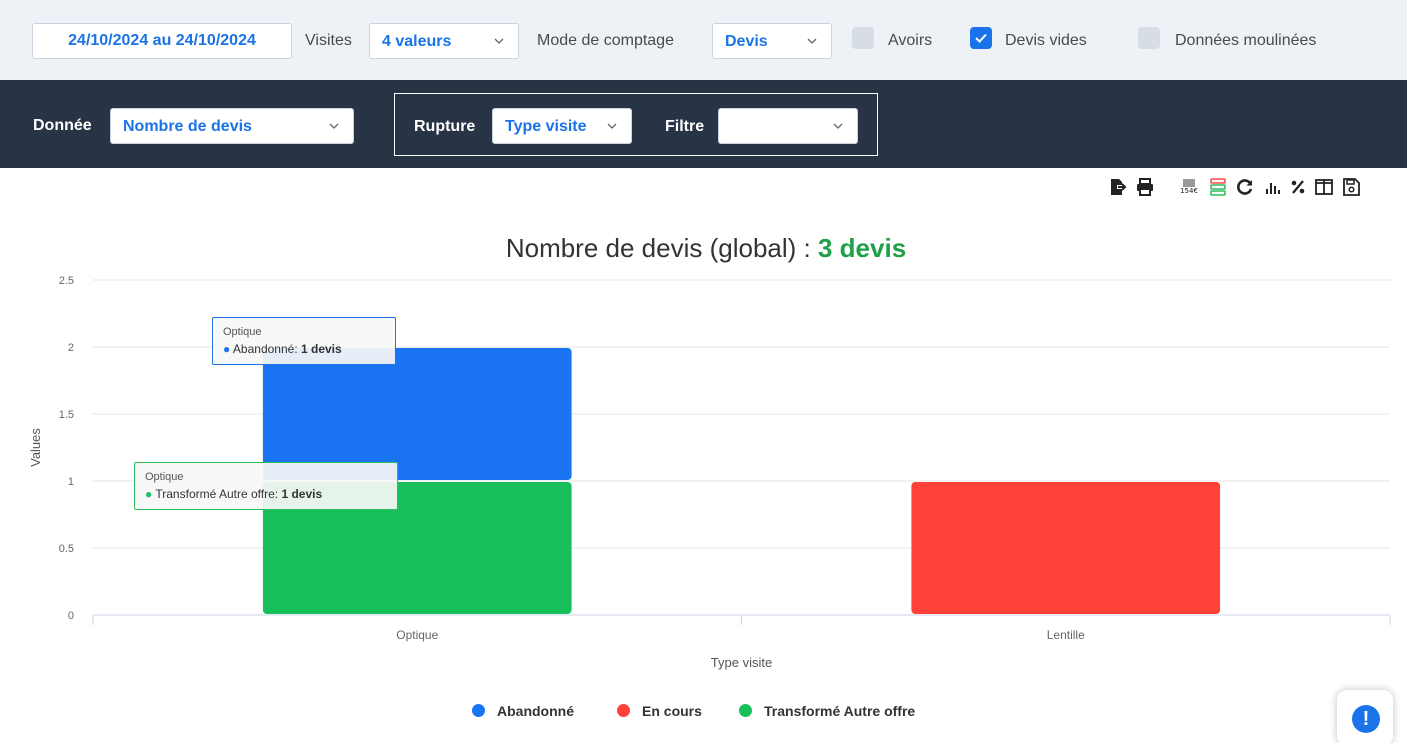  Describe the element at coordinates (1189, 191) in the screenshot. I see `svg-text: 154€` at that location.